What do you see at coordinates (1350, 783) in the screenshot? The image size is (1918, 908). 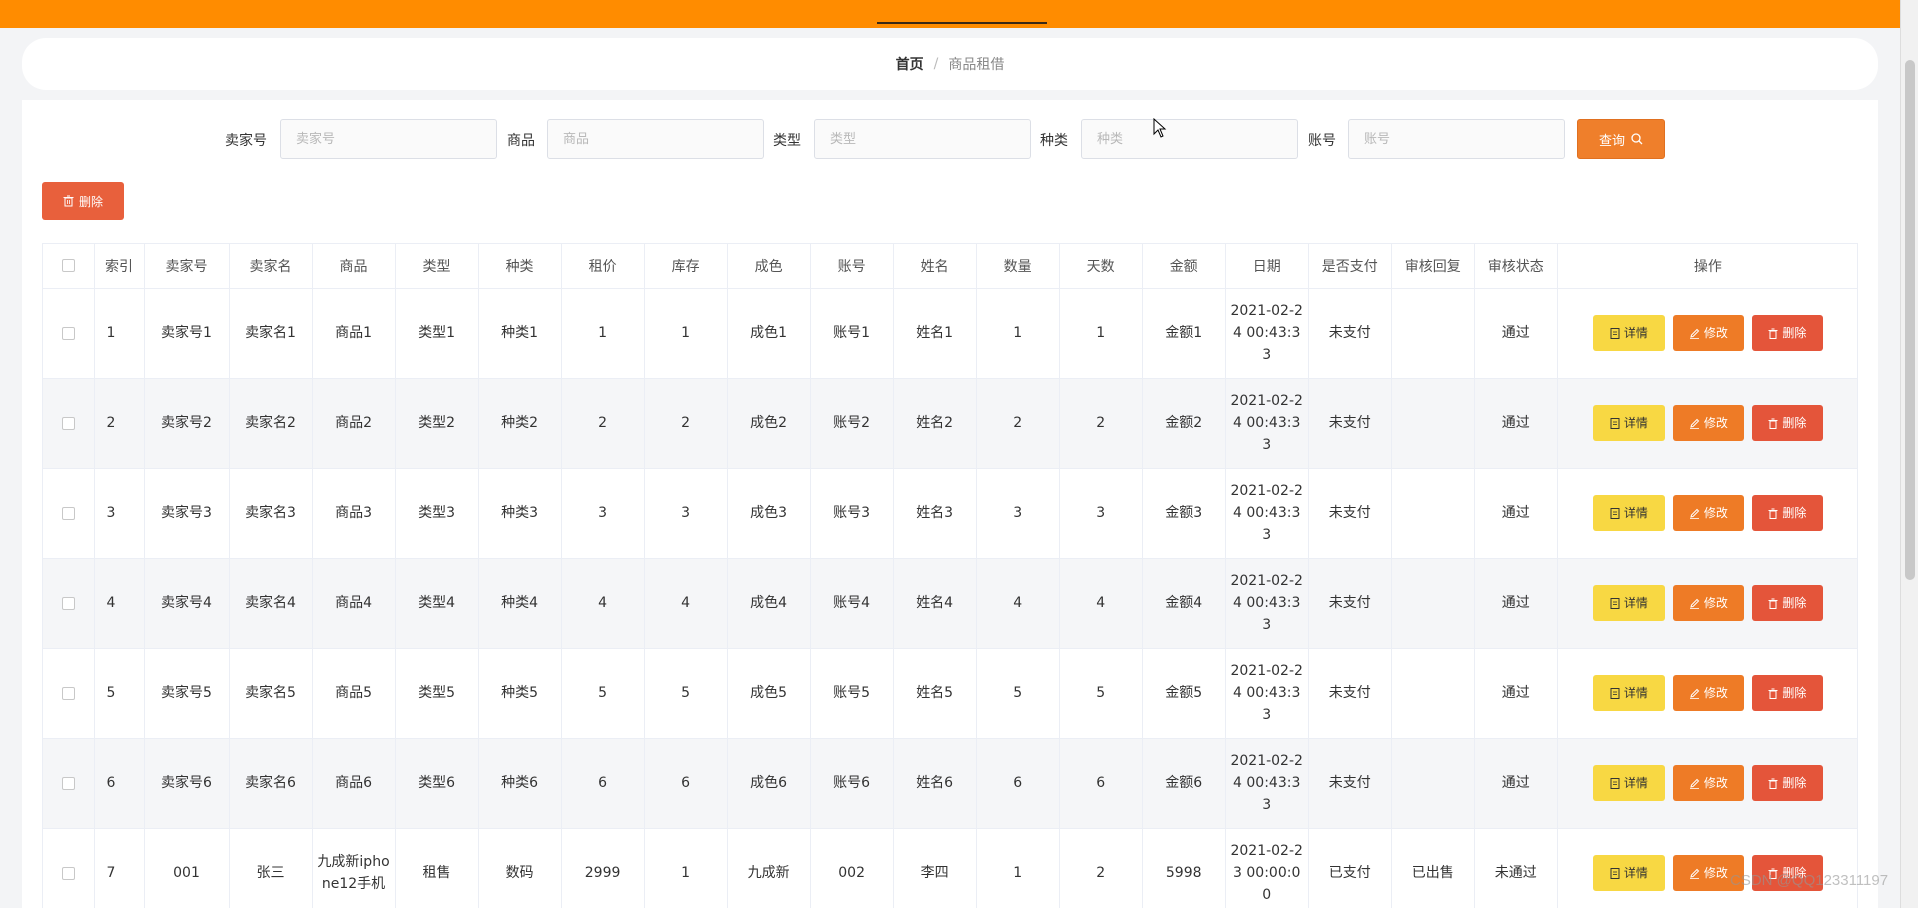 I see `cell-paid: 未支付` at bounding box center [1350, 783].